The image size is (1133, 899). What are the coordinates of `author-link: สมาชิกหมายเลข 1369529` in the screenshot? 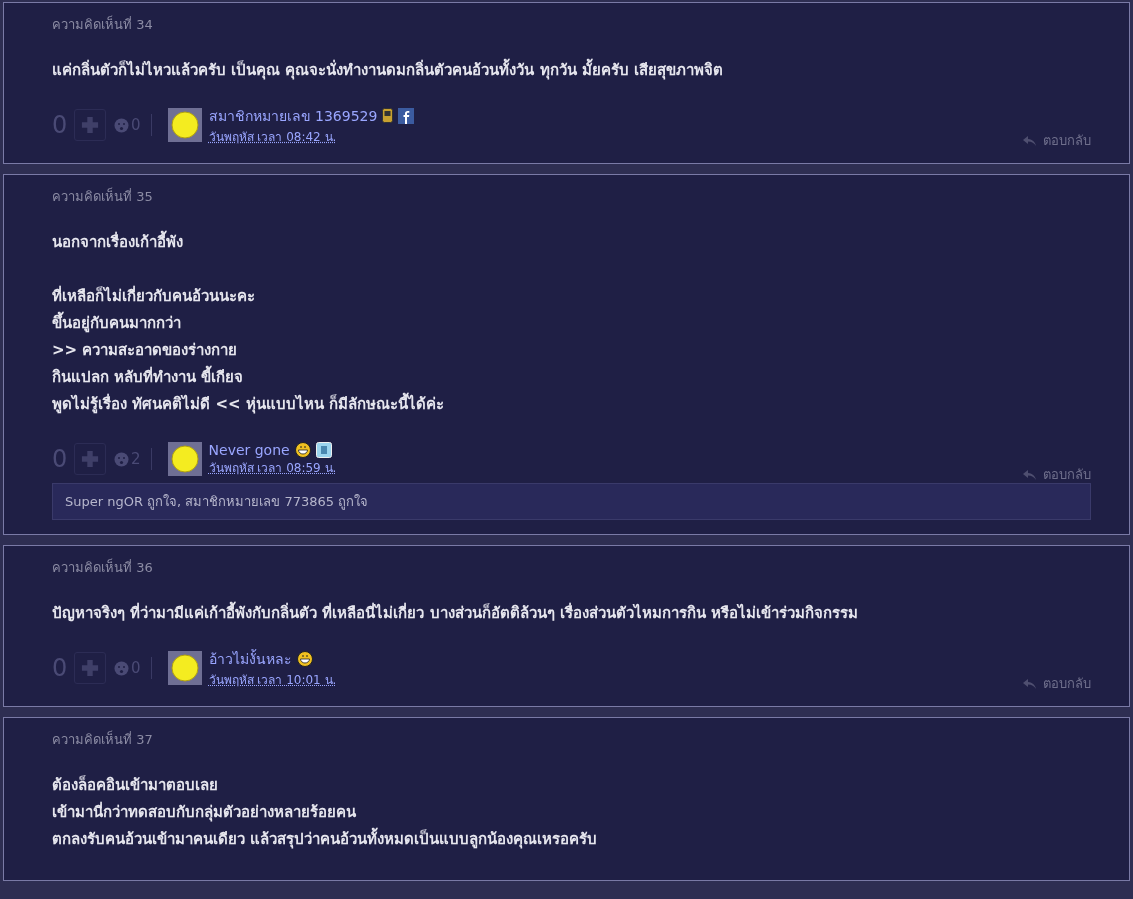 It's located at (293, 115).